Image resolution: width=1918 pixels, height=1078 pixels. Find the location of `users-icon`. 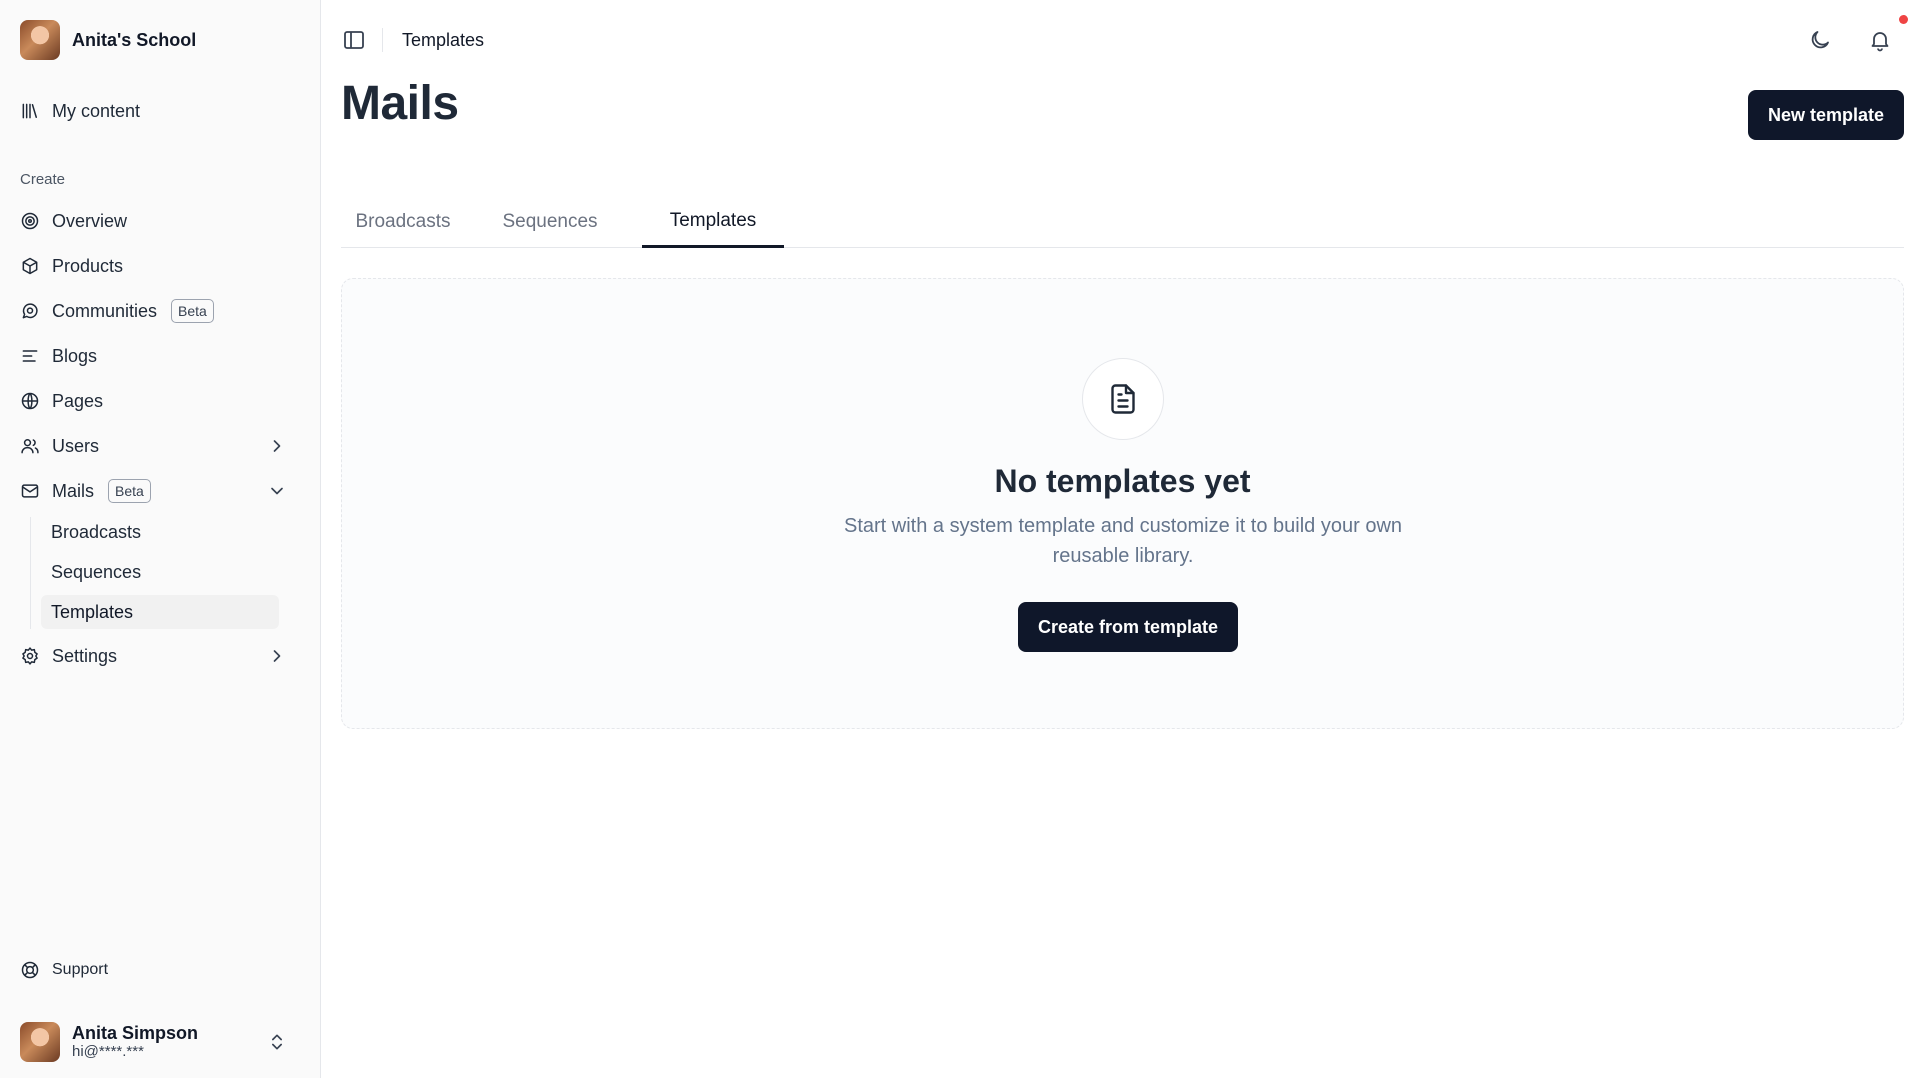

users-icon is located at coordinates (30, 446).